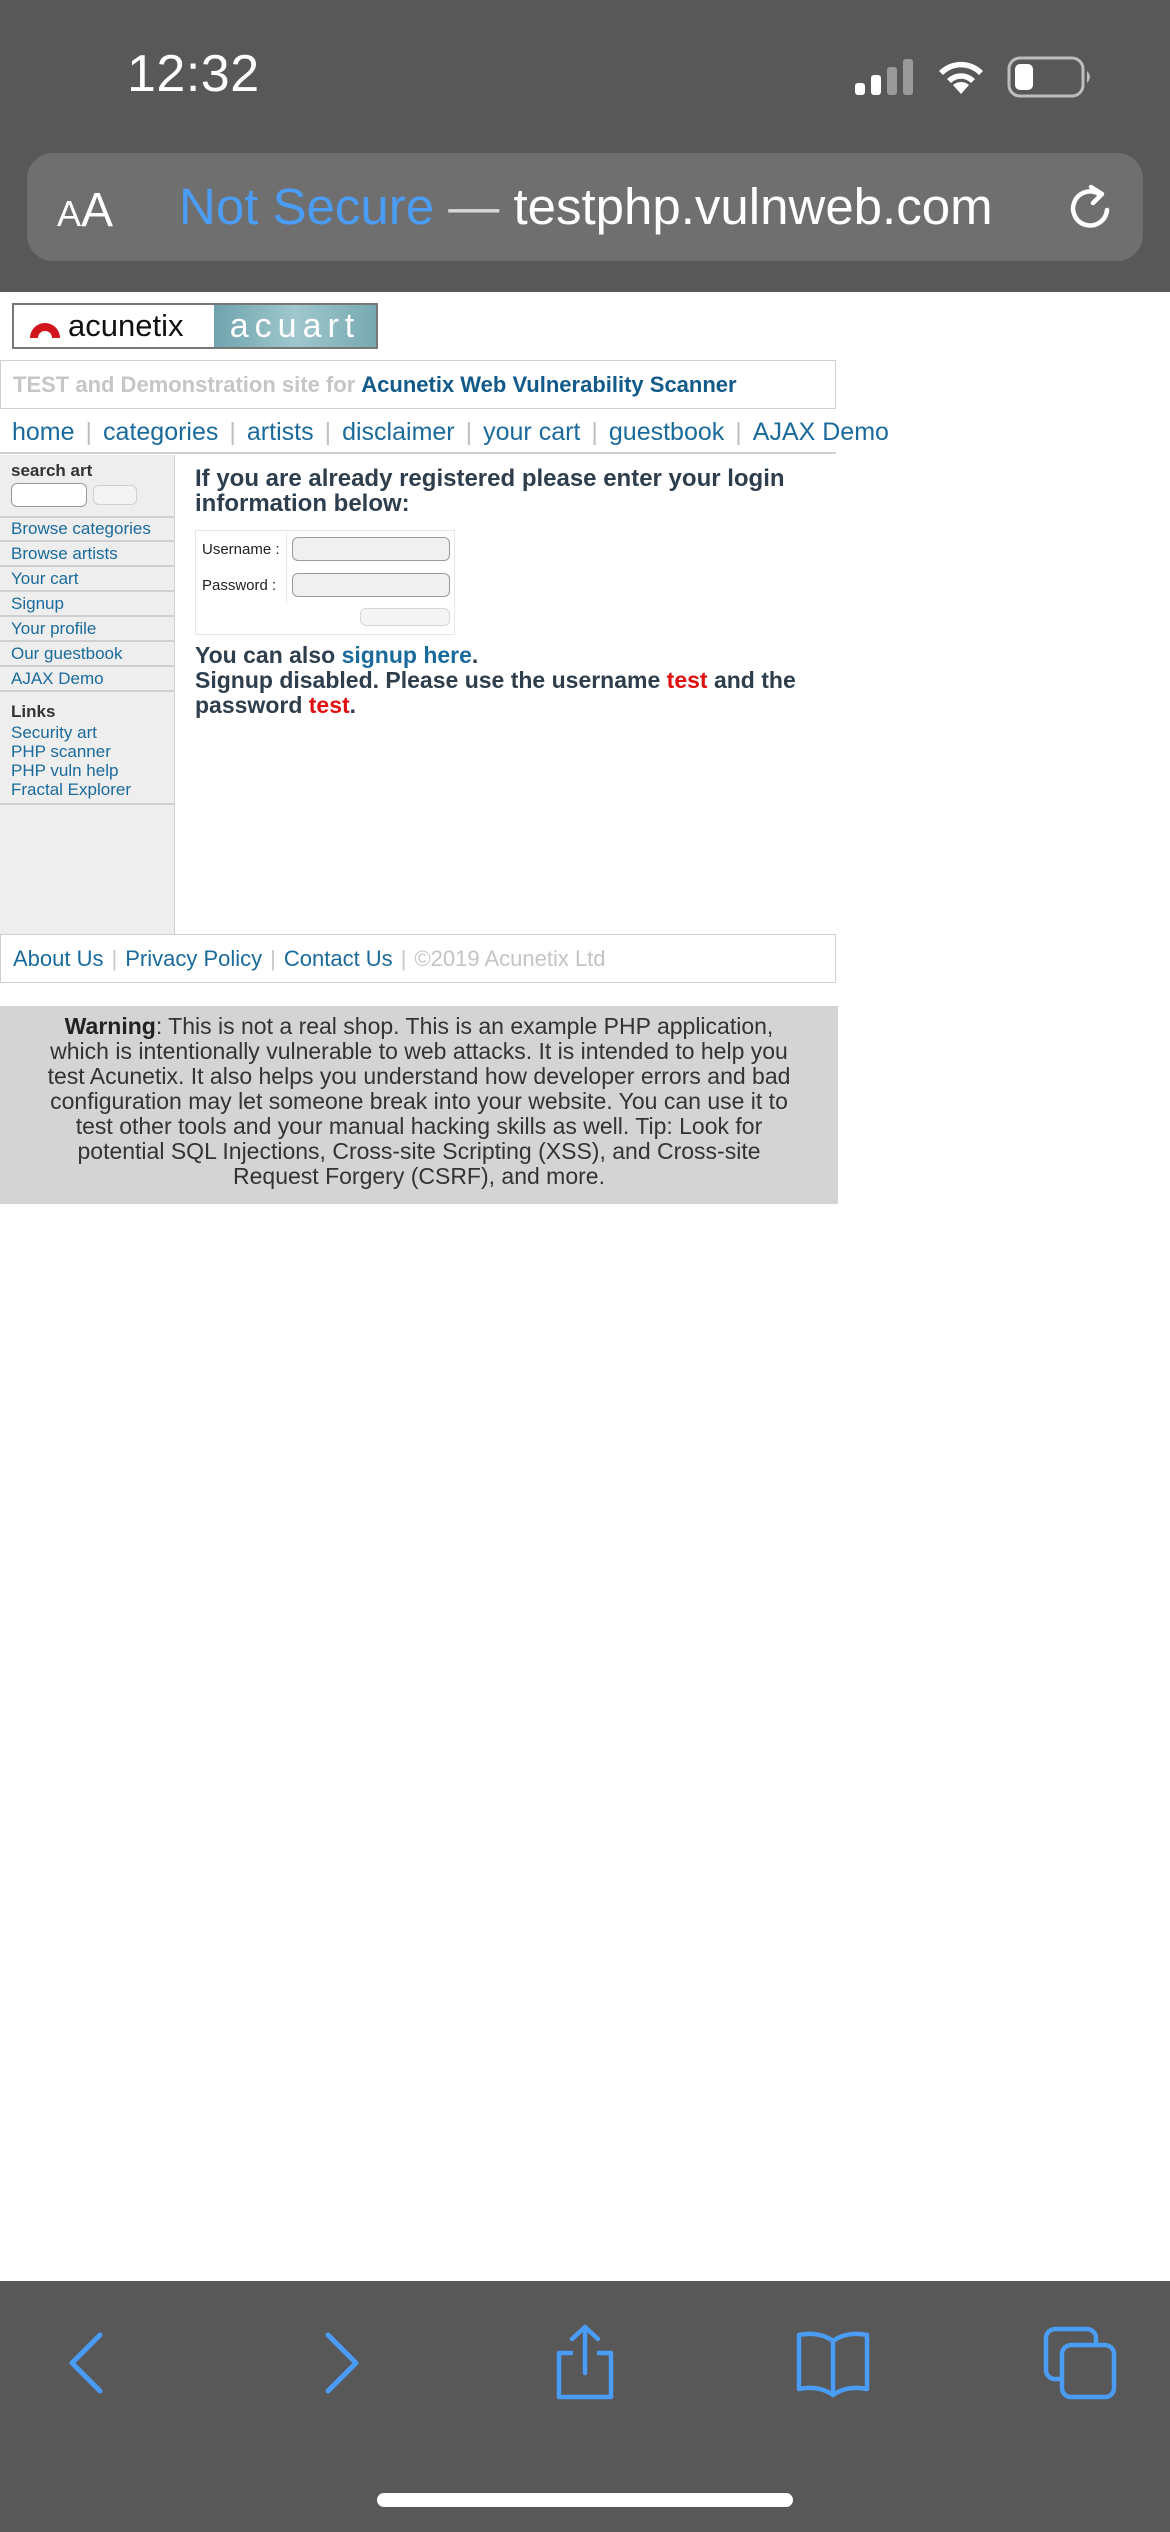 This screenshot has width=1170, height=2532. What do you see at coordinates (43, 432) in the screenshot?
I see `nav-home: home` at bounding box center [43, 432].